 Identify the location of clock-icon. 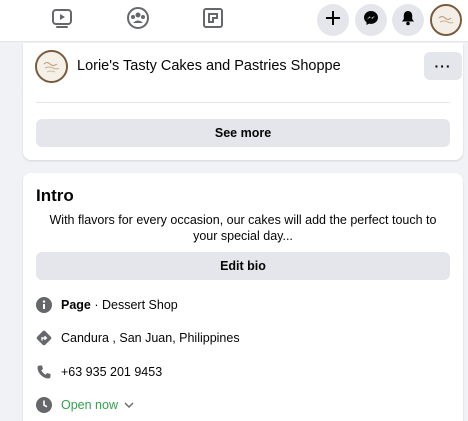
(44, 405).